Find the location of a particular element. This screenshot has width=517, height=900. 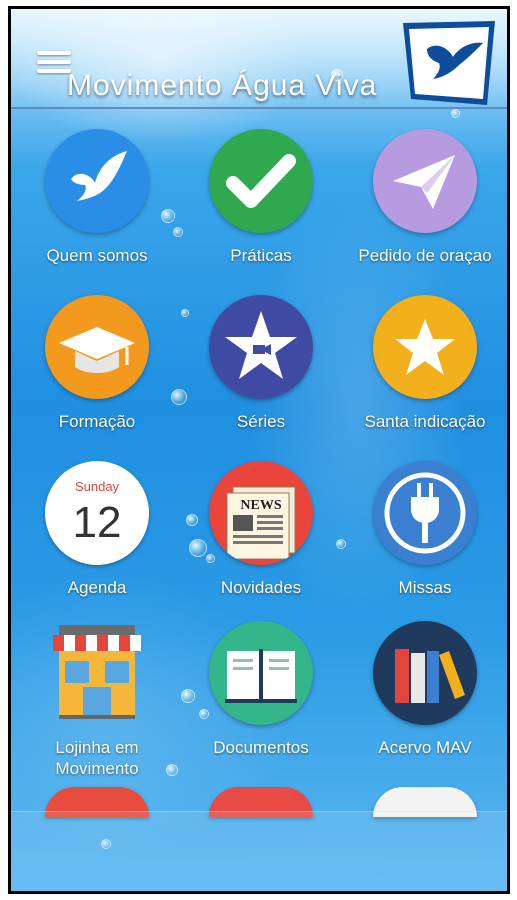

tile-lojinha: Lojinha em Movimento is located at coordinates (97, 700).